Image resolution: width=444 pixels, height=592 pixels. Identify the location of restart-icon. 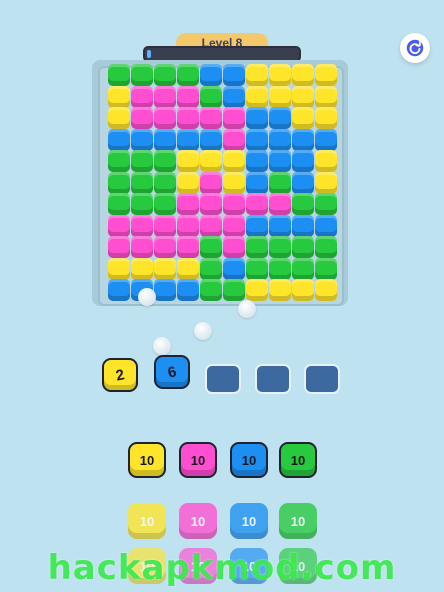
(415, 48).